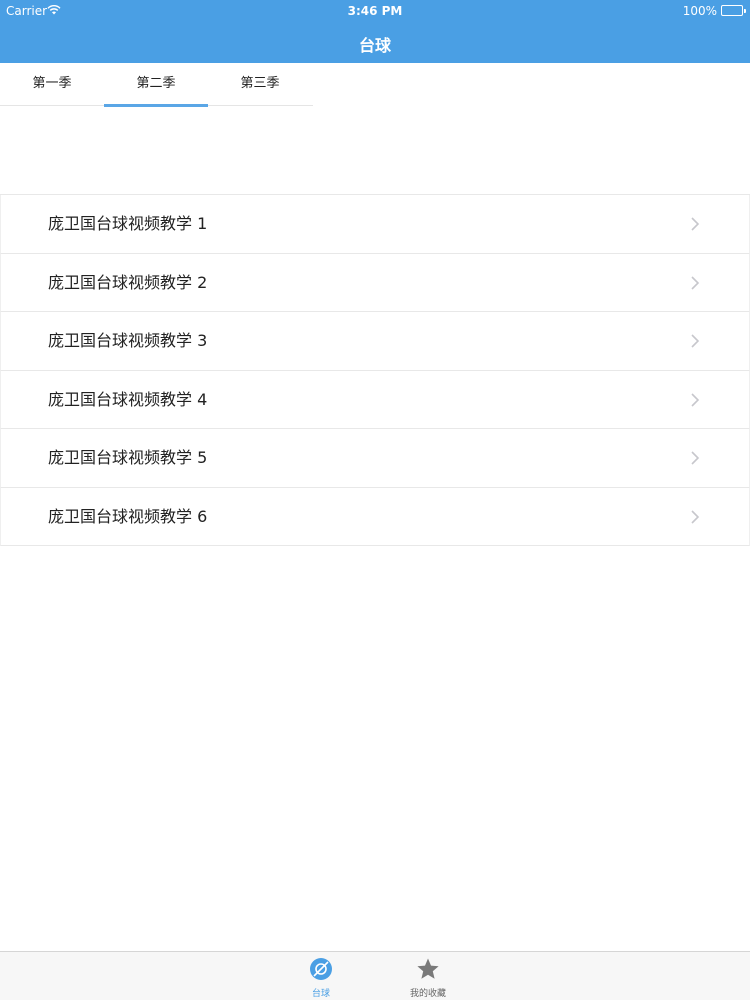 Image resolution: width=750 pixels, height=1001 pixels. What do you see at coordinates (128, 340) in the screenshot?
I see `list-item-title: 庞卫国台球视频教学 3` at bounding box center [128, 340].